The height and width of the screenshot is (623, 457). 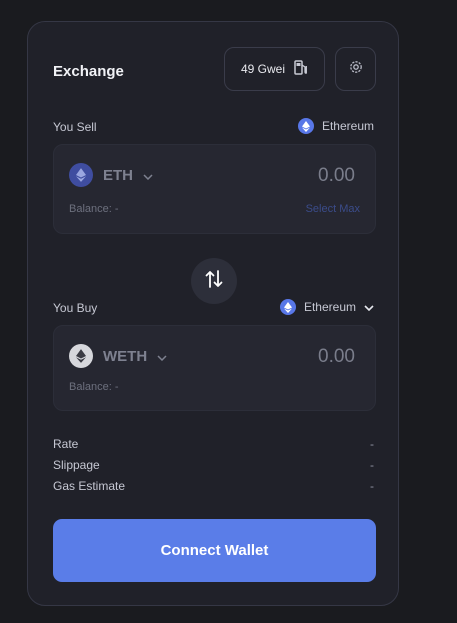 I want to click on sell-panel: ETH 0.00 Balance: - Select Max, so click(x=214, y=189).